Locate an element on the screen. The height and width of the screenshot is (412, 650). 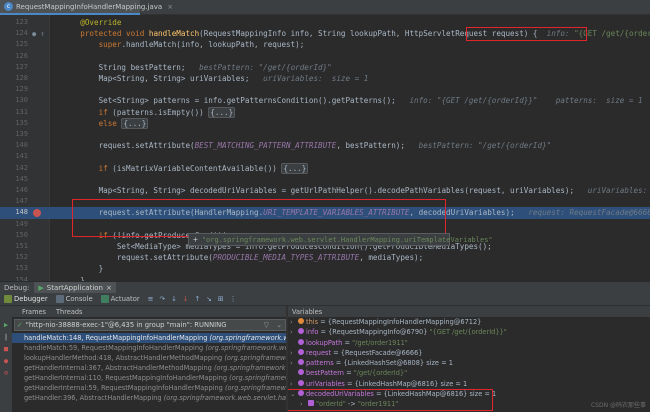
pause-icon: ∥ is located at coordinates (6, 337).